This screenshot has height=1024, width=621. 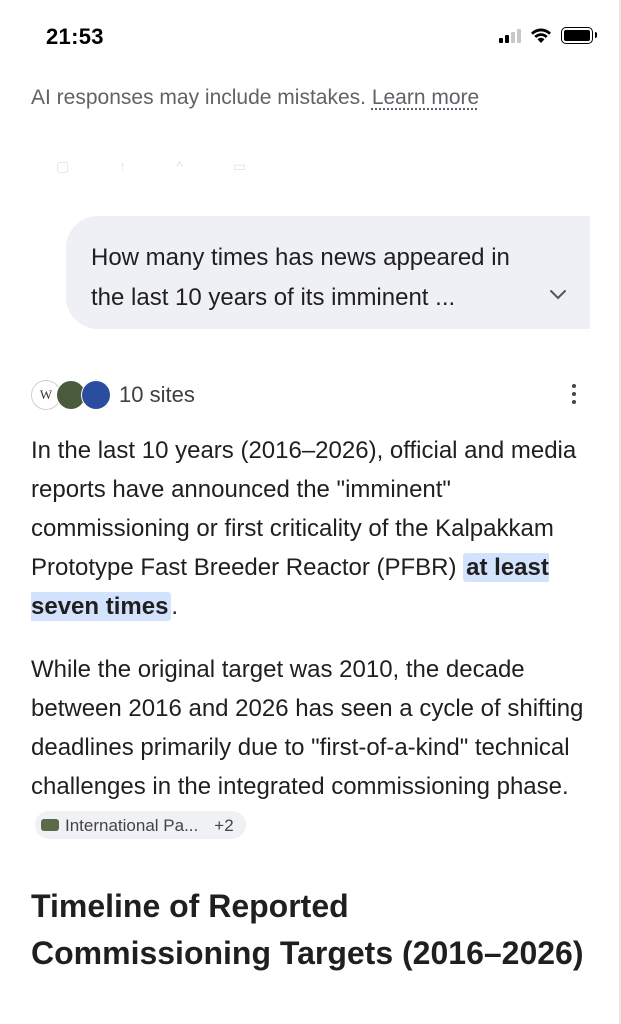 What do you see at coordinates (558, 294) in the screenshot?
I see `chevron-down-icon` at bounding box center [558, 294].